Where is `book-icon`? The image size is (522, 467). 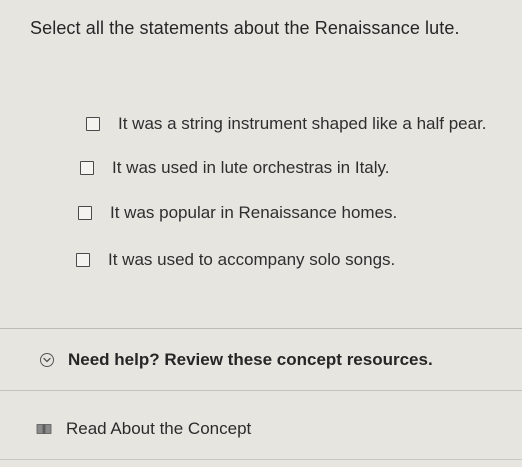 book-icon is located at coordinates (44, 429).